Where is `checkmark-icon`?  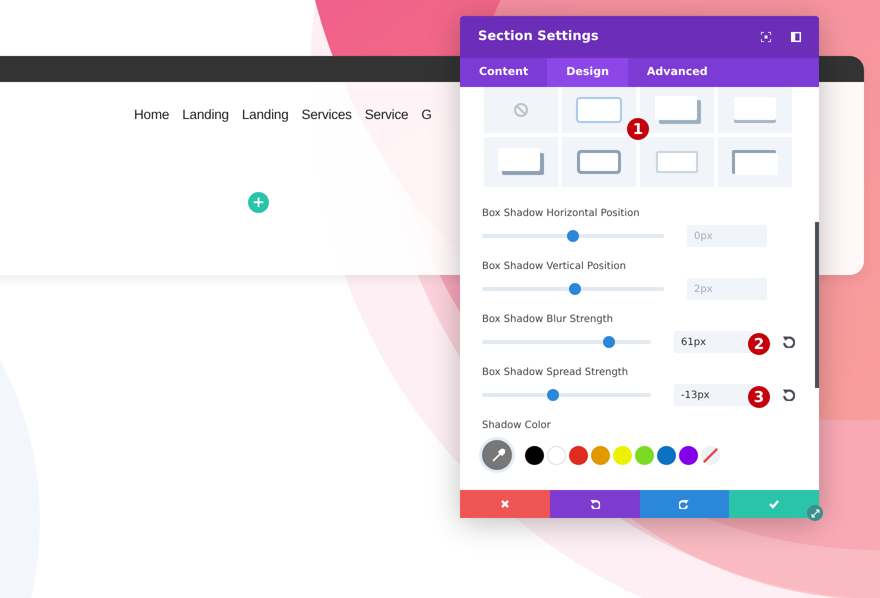 checkmark-icon is located at coordinates (774, 504).